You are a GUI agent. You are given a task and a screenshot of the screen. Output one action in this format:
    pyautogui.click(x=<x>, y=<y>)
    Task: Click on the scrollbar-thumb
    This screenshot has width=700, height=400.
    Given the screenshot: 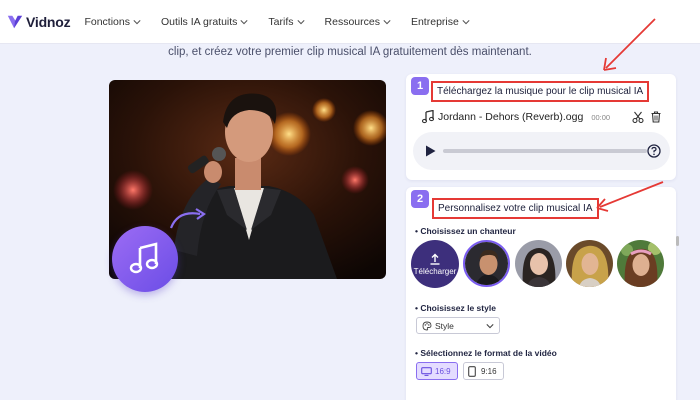 What is the action you would take?
    pyautogui.click(x=677, y=241)
    